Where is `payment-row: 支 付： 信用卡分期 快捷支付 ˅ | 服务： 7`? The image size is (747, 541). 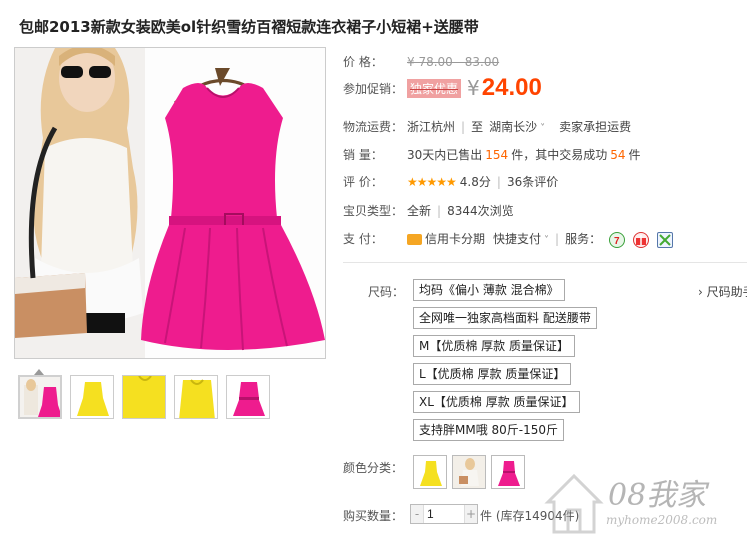 payment-row: 支 付： 信用卡分期 快捷支付 ˅ | 服务： 7 is located at coordinates (508, 239).